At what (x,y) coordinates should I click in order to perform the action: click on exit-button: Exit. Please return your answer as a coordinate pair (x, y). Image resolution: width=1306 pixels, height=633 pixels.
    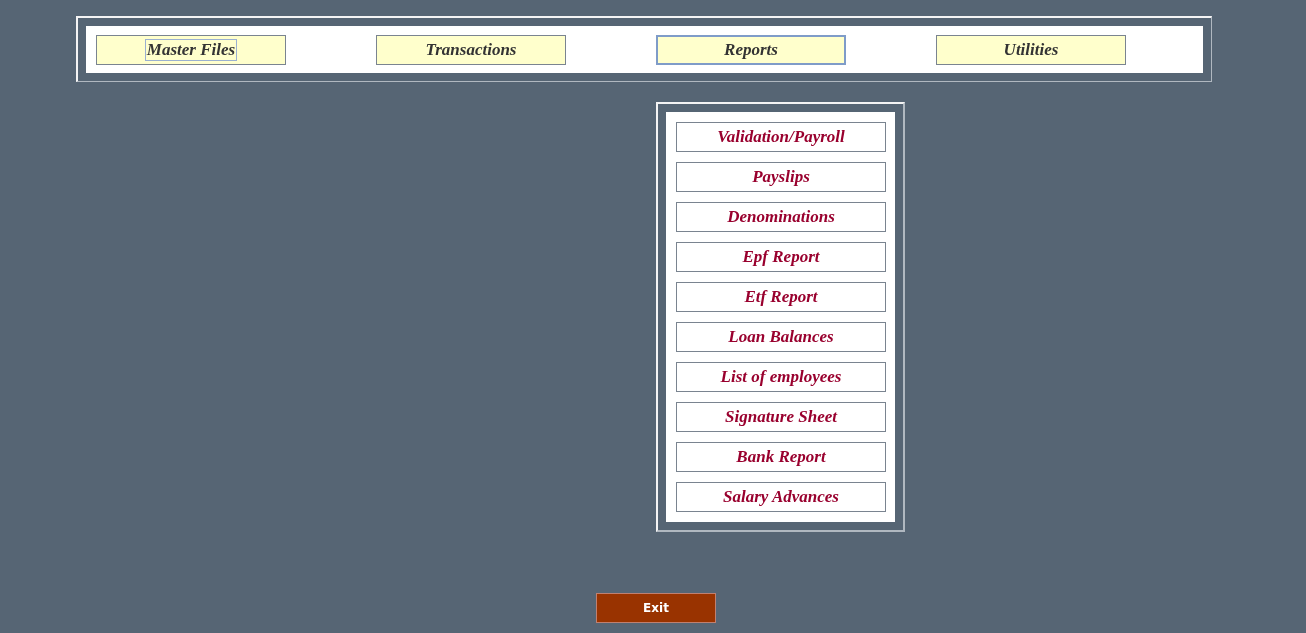
    Looking at the image, I should click on (656, 608).